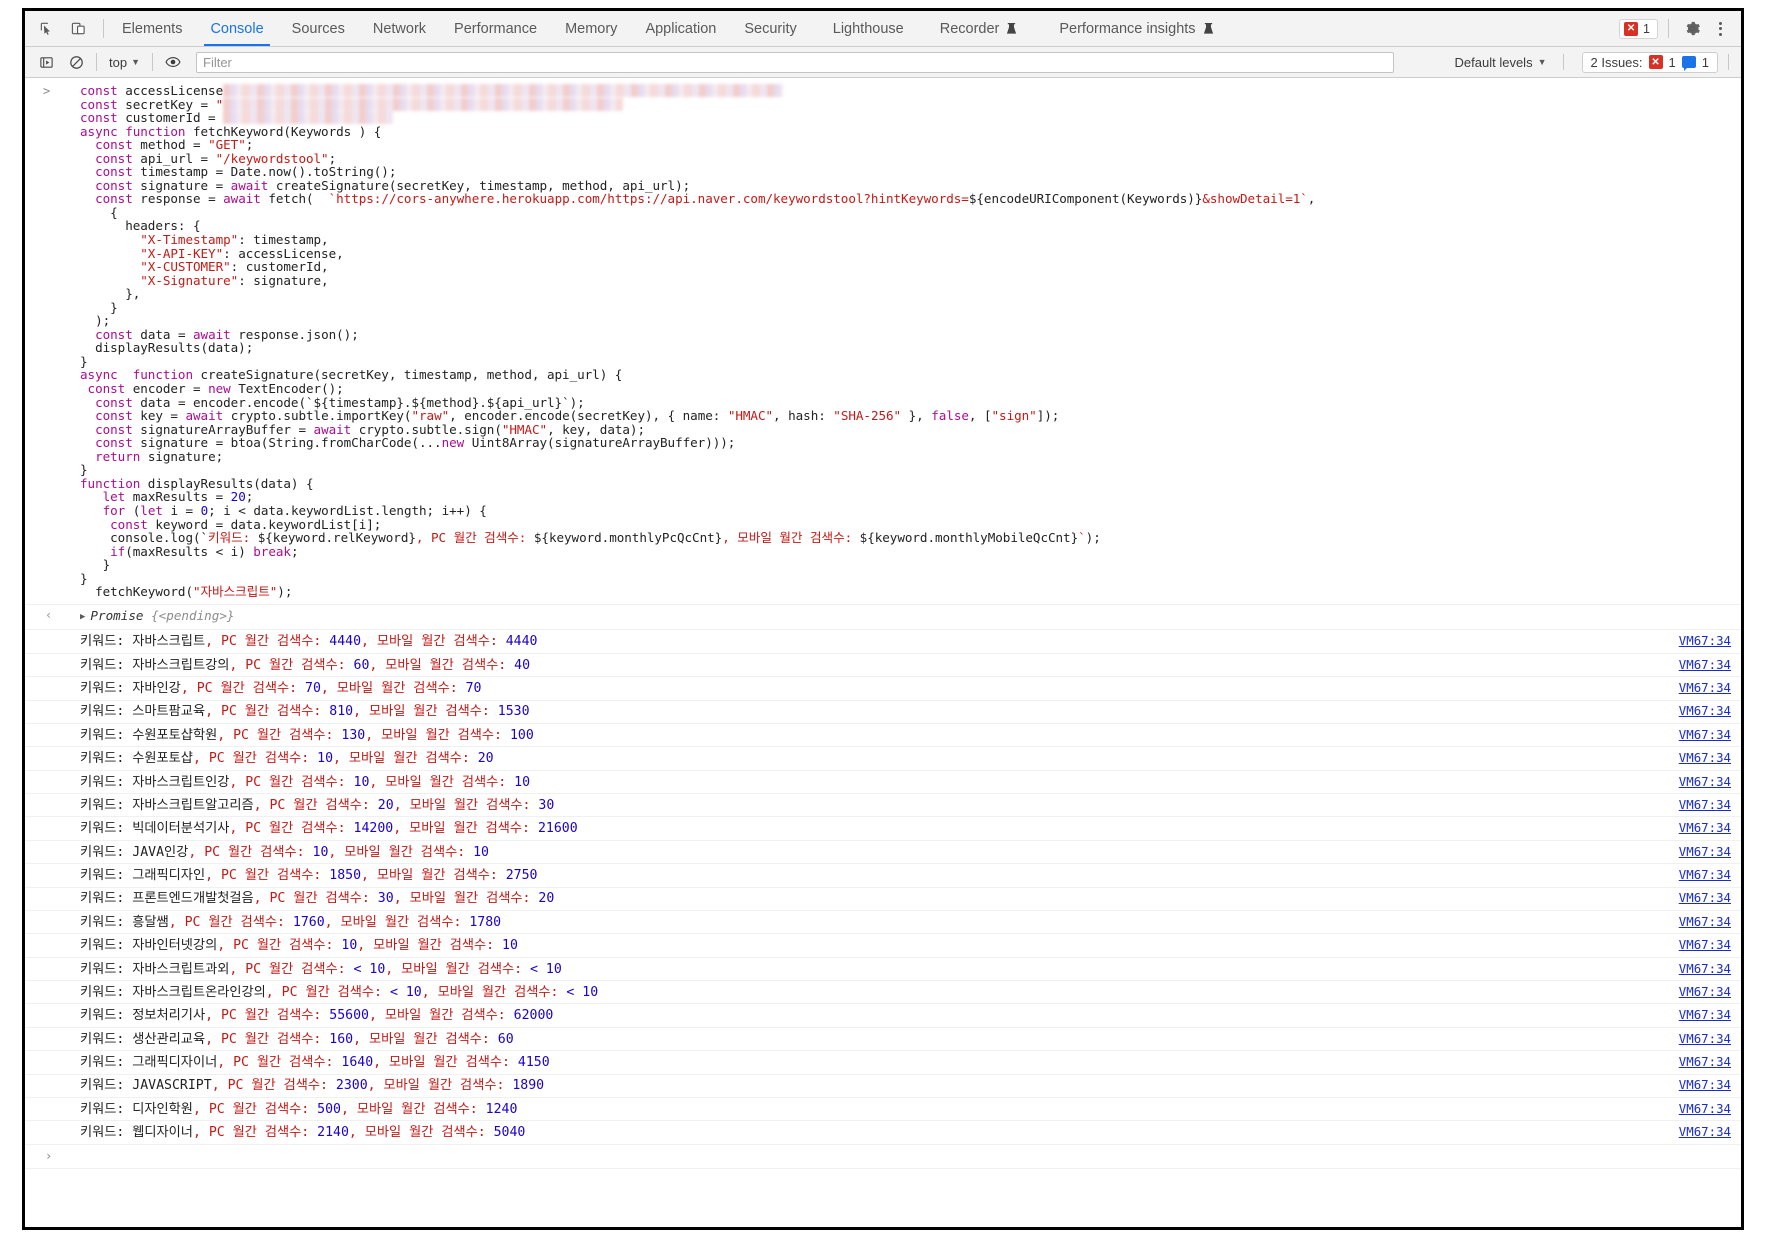 The width and height of the screenshot is (1766, 1242). I want to click on tab-recorder: Recorder, so click(975, 28).